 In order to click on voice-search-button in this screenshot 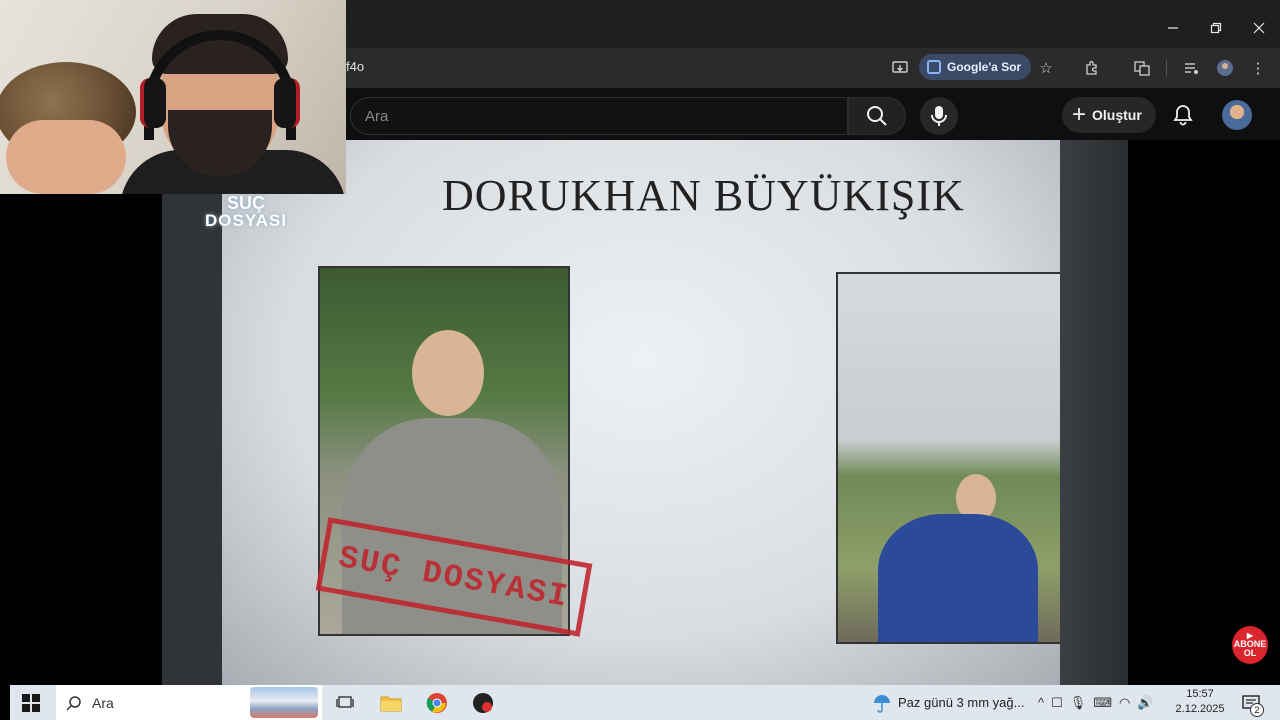, I will do `click(939, 116)`.